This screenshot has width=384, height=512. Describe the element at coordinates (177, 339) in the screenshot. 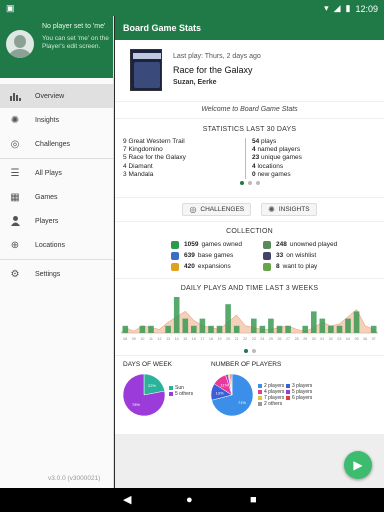

I see `x-tick-label: 14` at that location.